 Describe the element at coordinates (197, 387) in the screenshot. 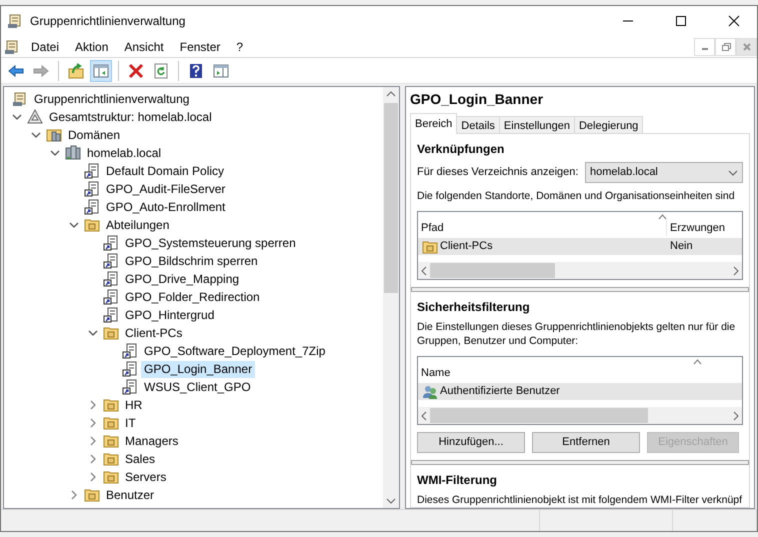

I see `tree-item: WSUS_Client_GPO` at that location.